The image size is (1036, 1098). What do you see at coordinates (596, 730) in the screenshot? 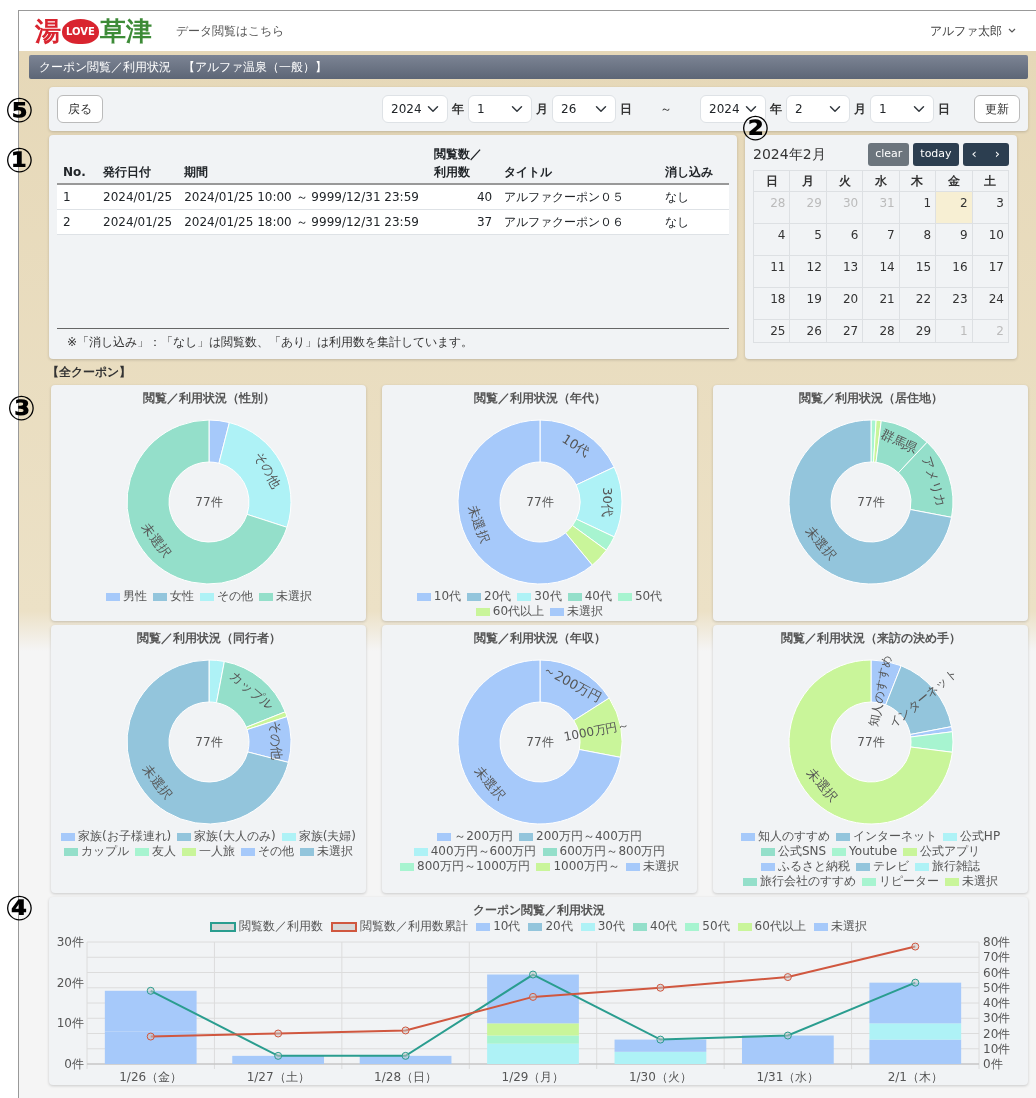
I see `slice-label: 1000万円～` at bounding box center [596, 730].